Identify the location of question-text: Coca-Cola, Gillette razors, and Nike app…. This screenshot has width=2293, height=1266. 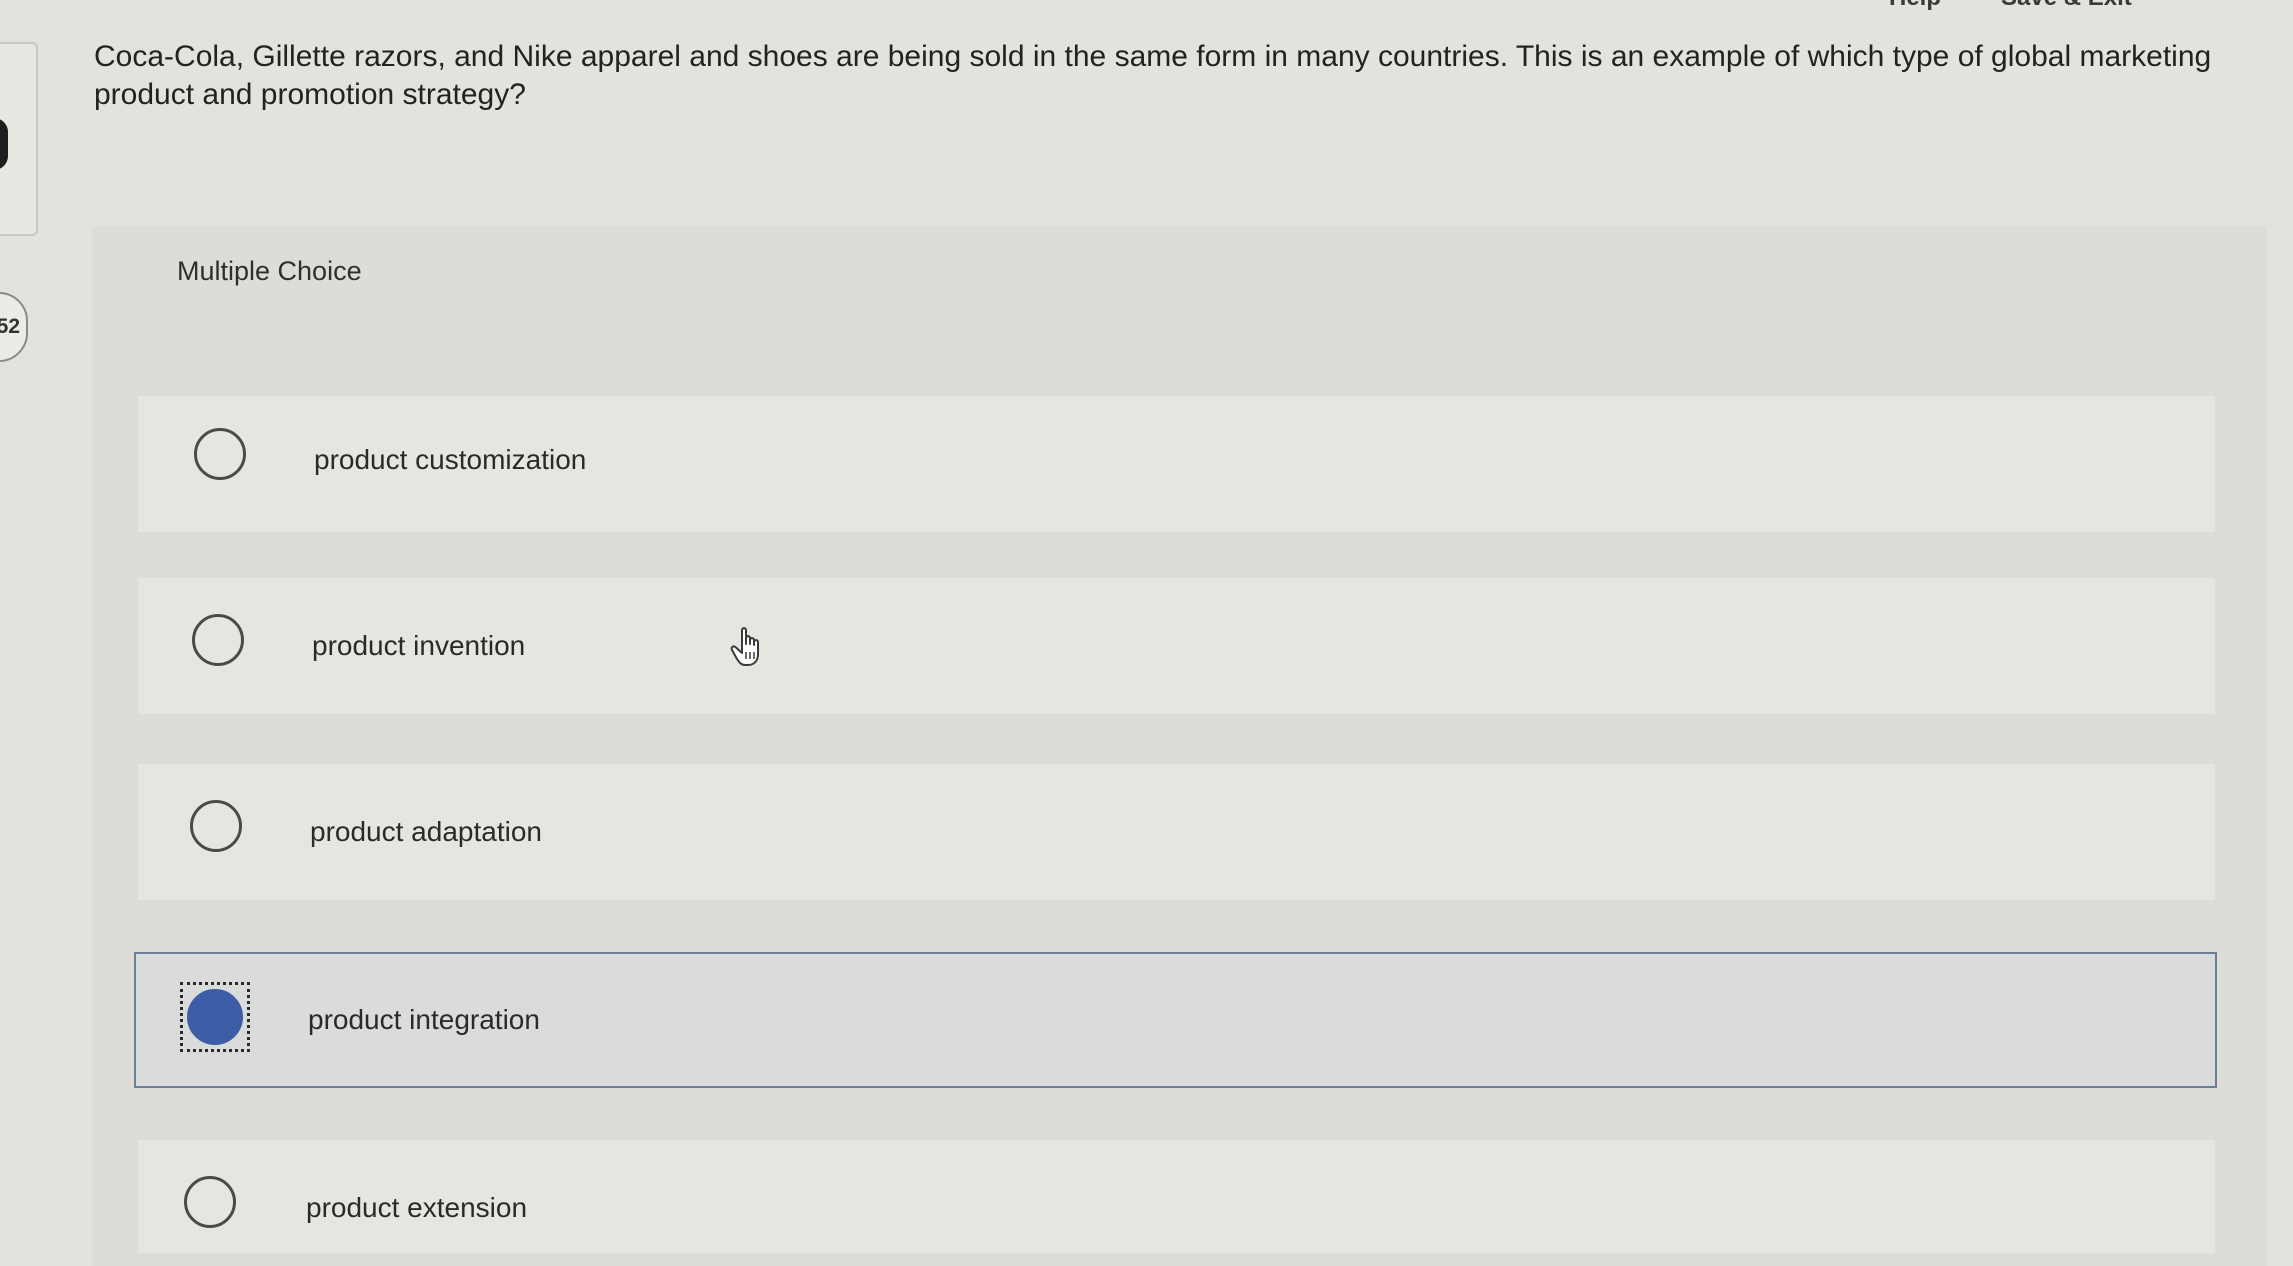
(1153, 75).